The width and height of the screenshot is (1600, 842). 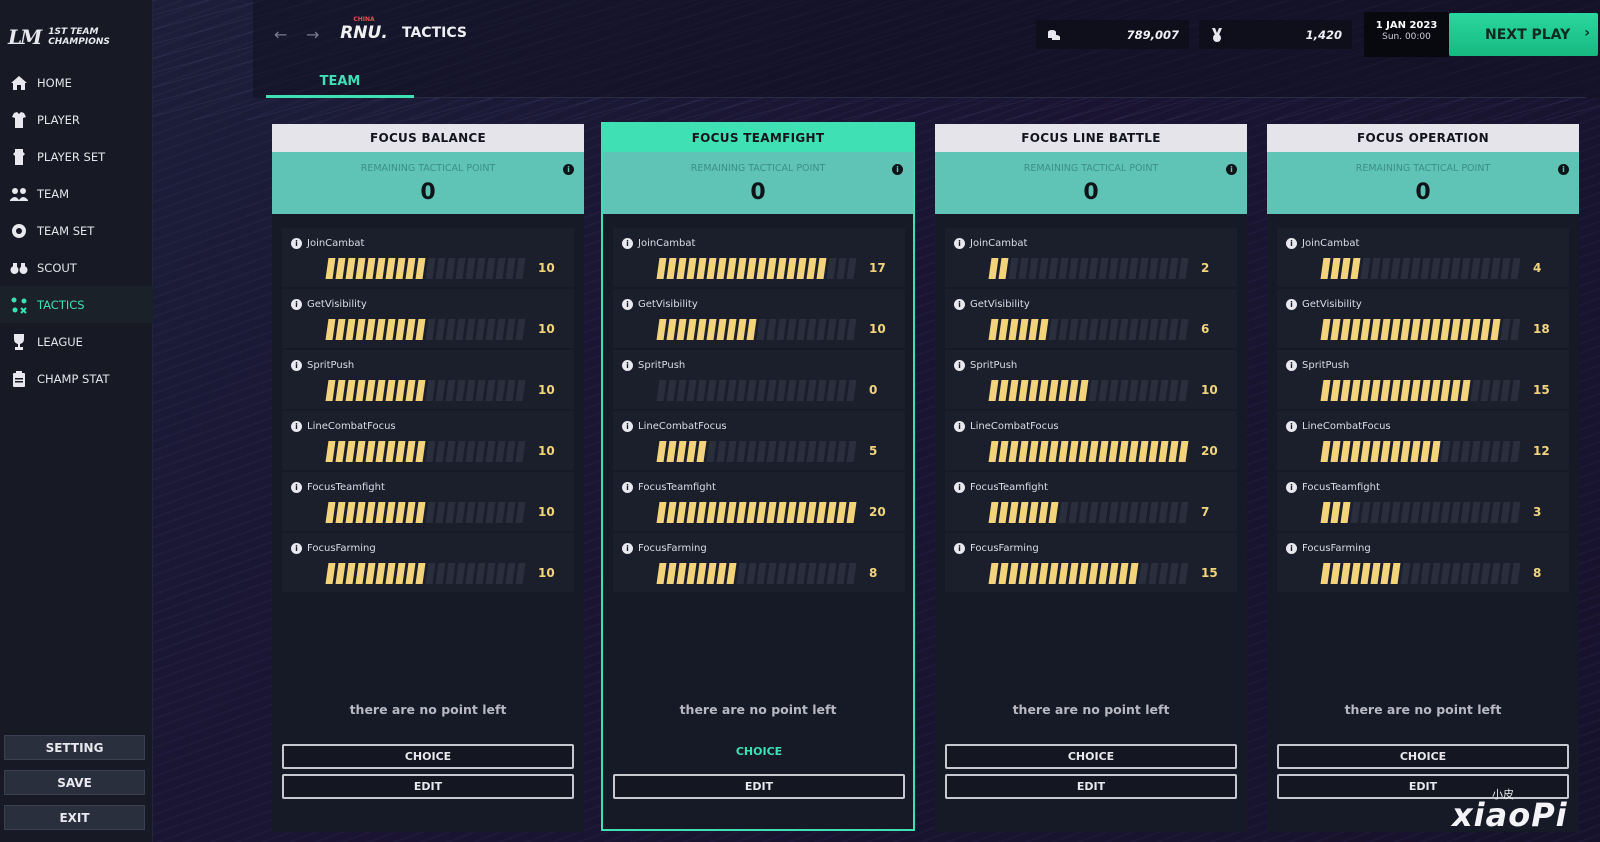 I want to click on exit-button: EXIT, so click(x=74, y=817).